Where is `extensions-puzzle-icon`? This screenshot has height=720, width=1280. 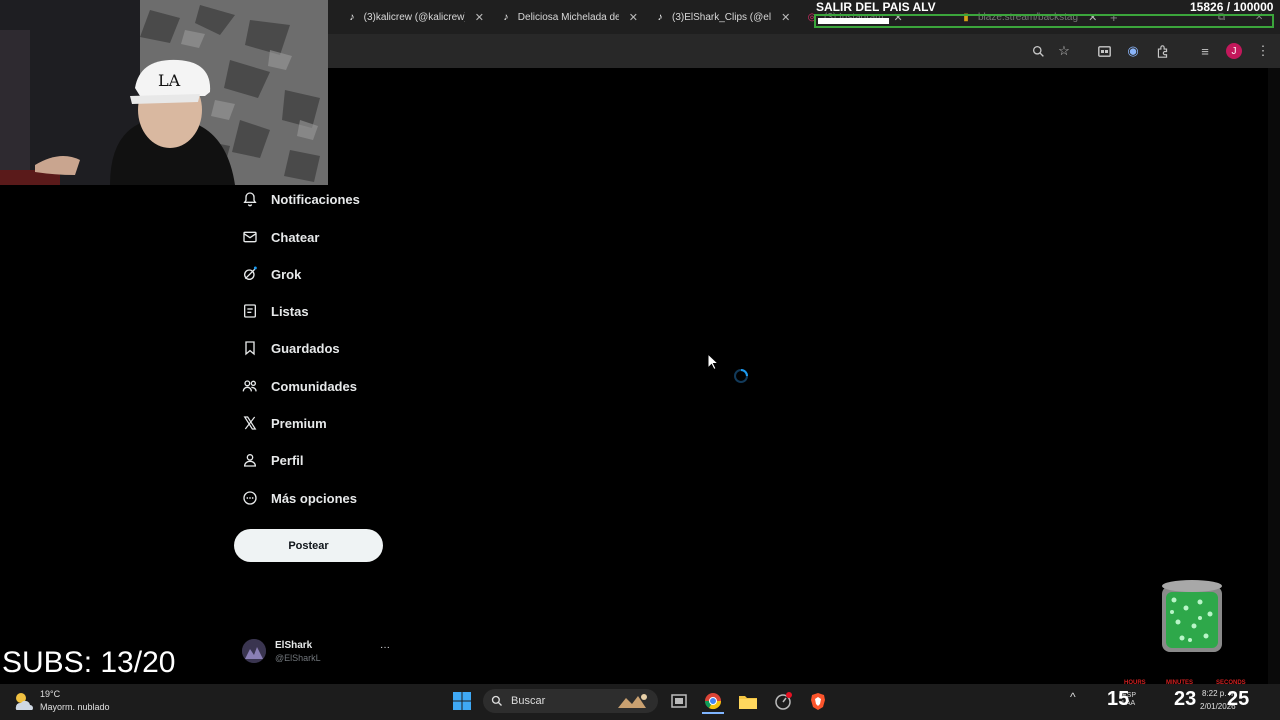
extensions-puzzle-icon is located at coordinates (1162, 51).